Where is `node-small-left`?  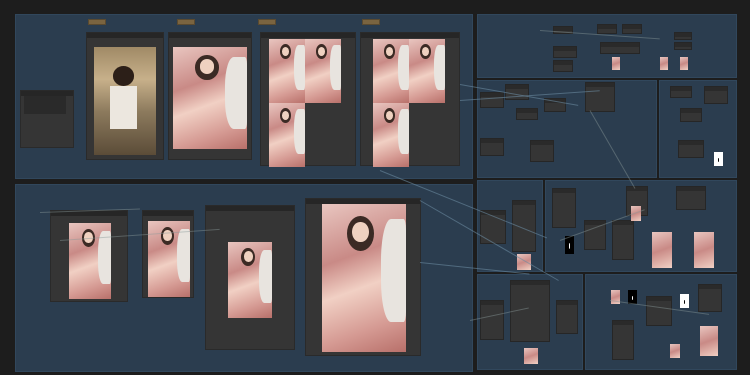 node-small-left is located at coordinates (47, 119).